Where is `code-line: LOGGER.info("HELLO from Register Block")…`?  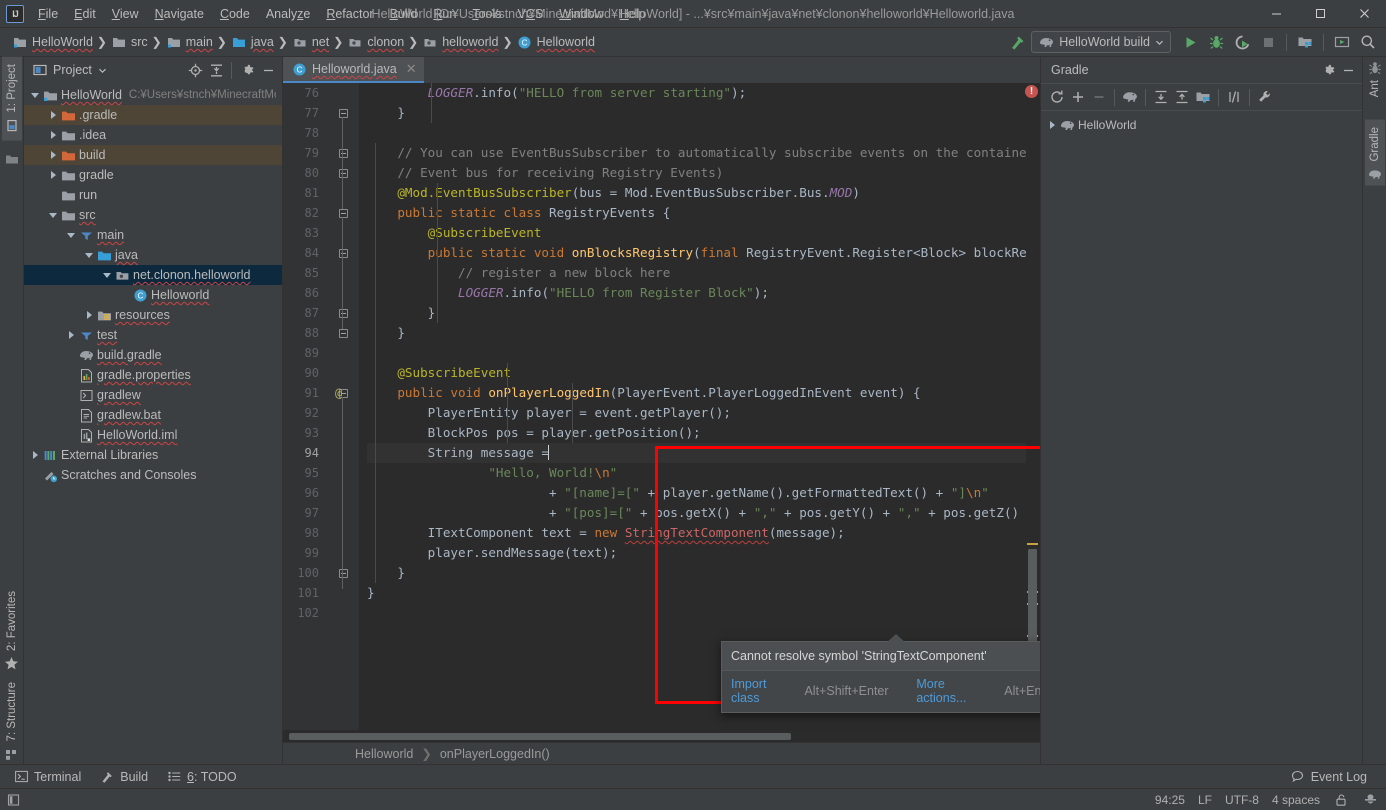 code-line: LOGGER.info("HELLO from Register Block")… is located at coordinates (696, 293).